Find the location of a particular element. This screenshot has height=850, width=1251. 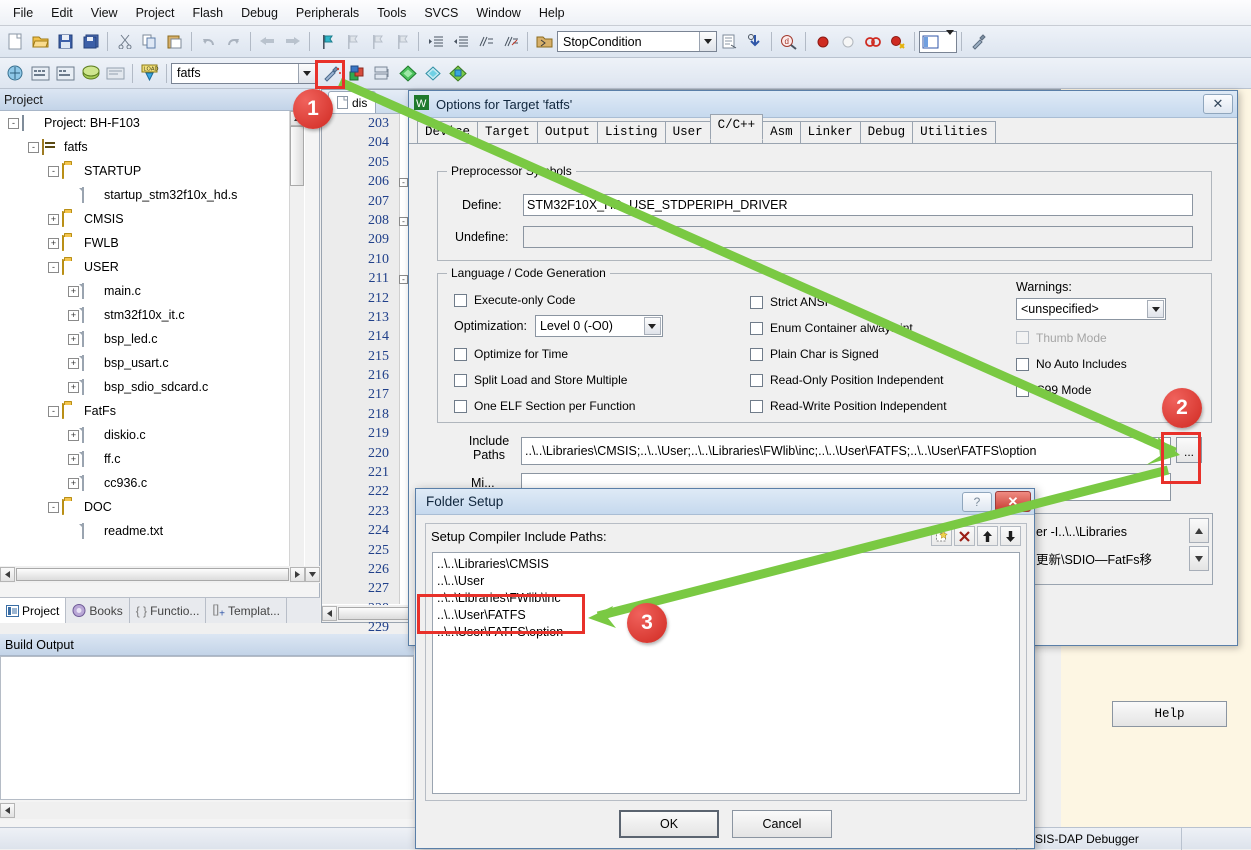

breakpoint-disable-icon is located at coordinates (847, 41).